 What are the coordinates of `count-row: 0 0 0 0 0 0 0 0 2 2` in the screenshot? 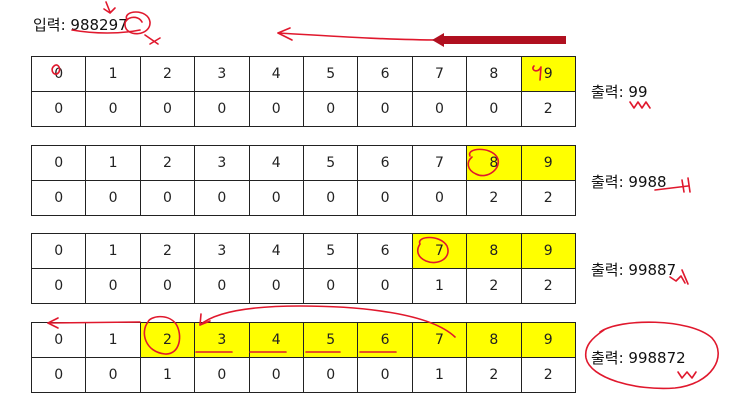 It's located at (303, 198).